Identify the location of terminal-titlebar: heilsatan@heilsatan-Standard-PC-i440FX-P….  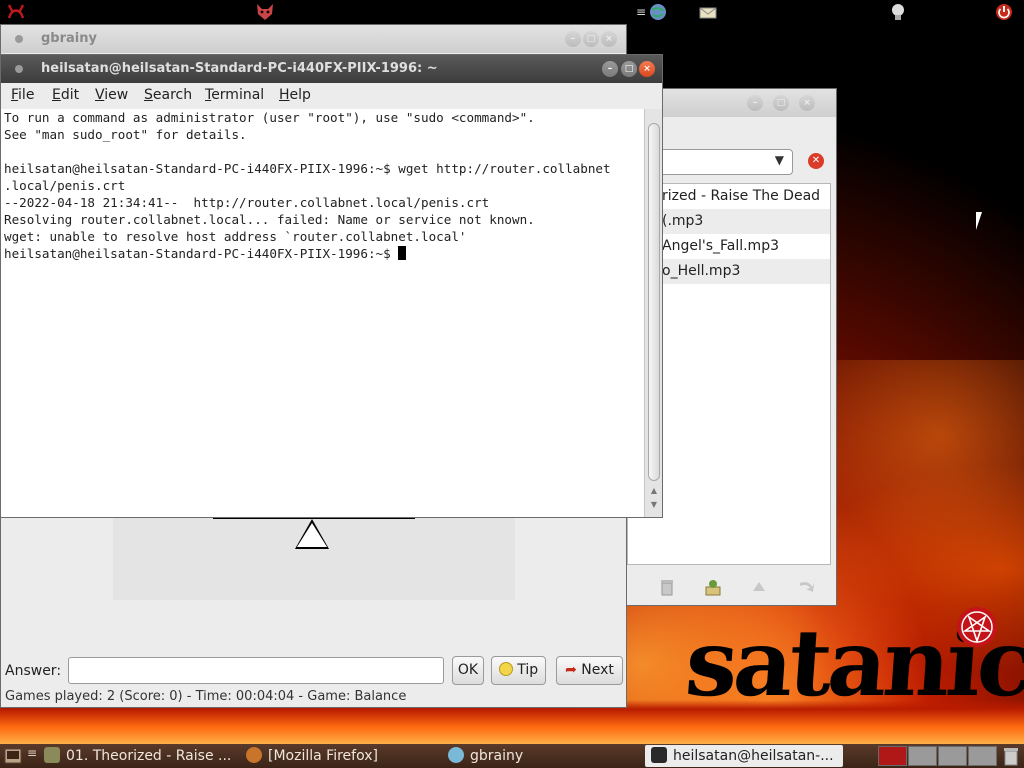
(331, 69).